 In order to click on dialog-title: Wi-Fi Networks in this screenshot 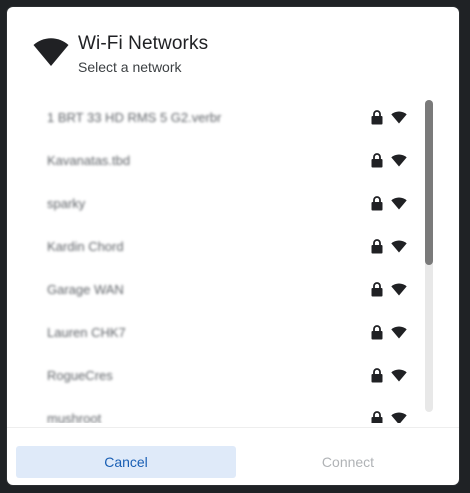, I will do `click(143, 43)`.